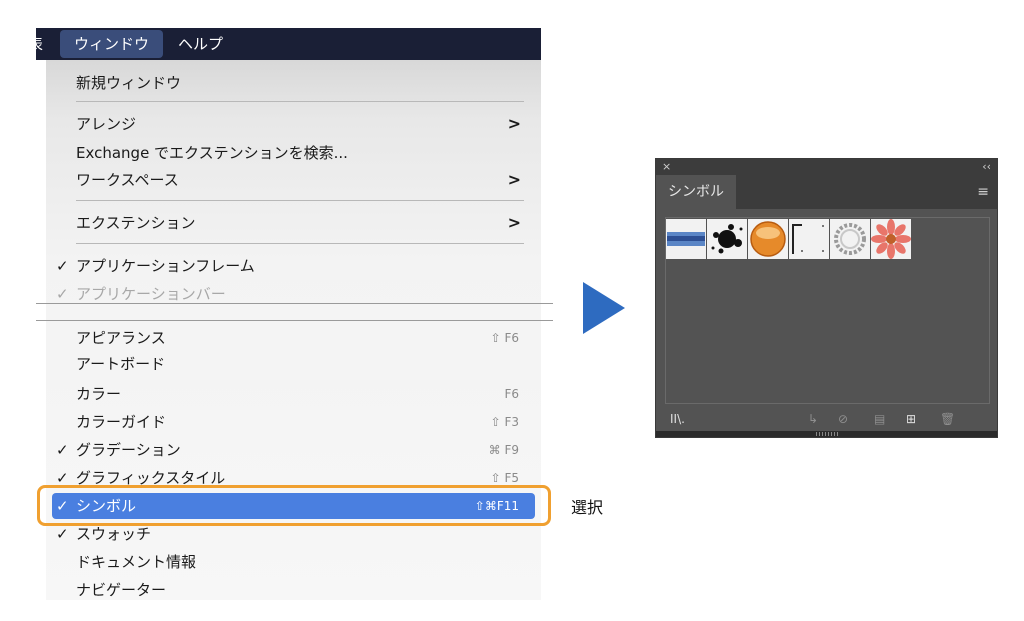 The width and height of the screenshot is (1024, 621). Describe the element at coordinates (826, 167) in the screenshot. I see `panel-title-strip: × ‹‹` at that location.